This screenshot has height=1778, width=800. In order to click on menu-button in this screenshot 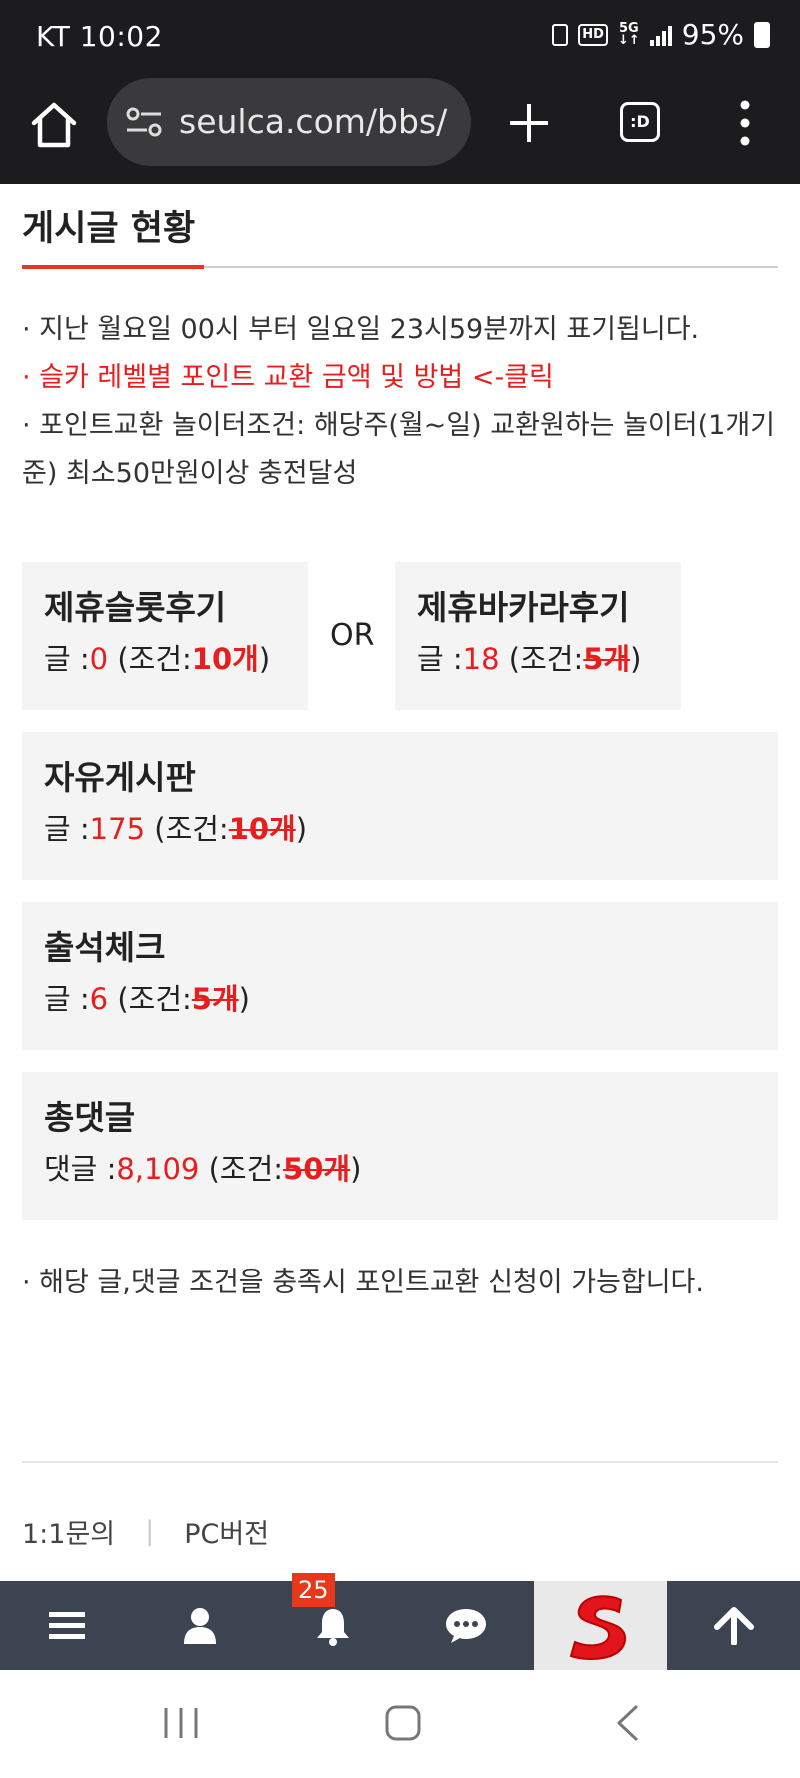, I will do `click(66, 1625)`.